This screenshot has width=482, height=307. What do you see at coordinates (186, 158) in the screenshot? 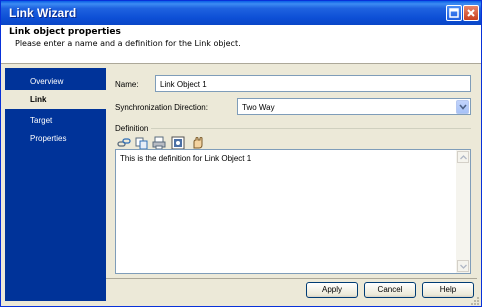
I see `definition-text: This is the definition for Link Object 1` at bounding box center [186, 158].